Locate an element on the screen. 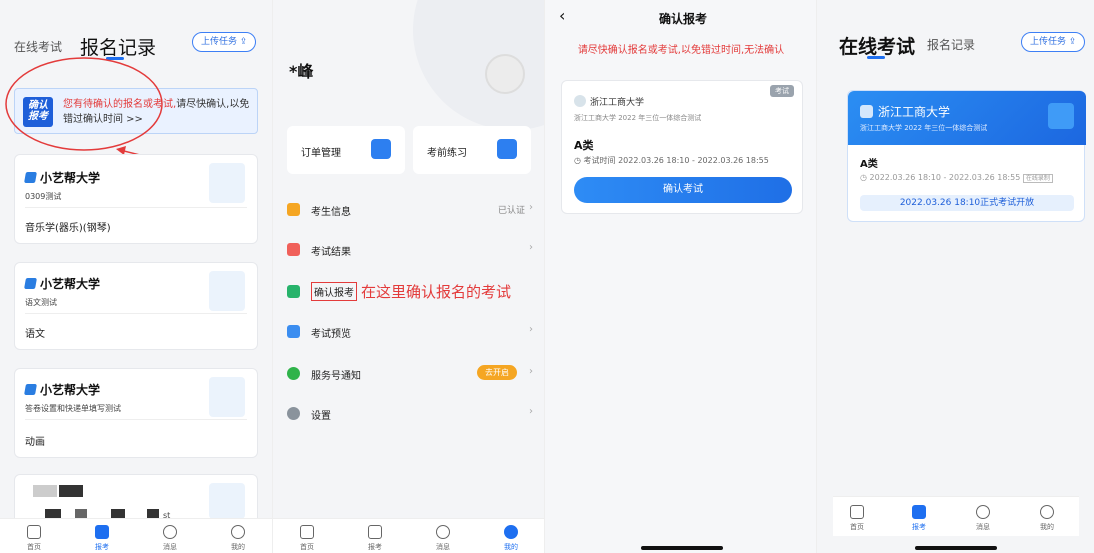 The image size is (1094, 553). play-icon is located at coordinates (1061, 116).